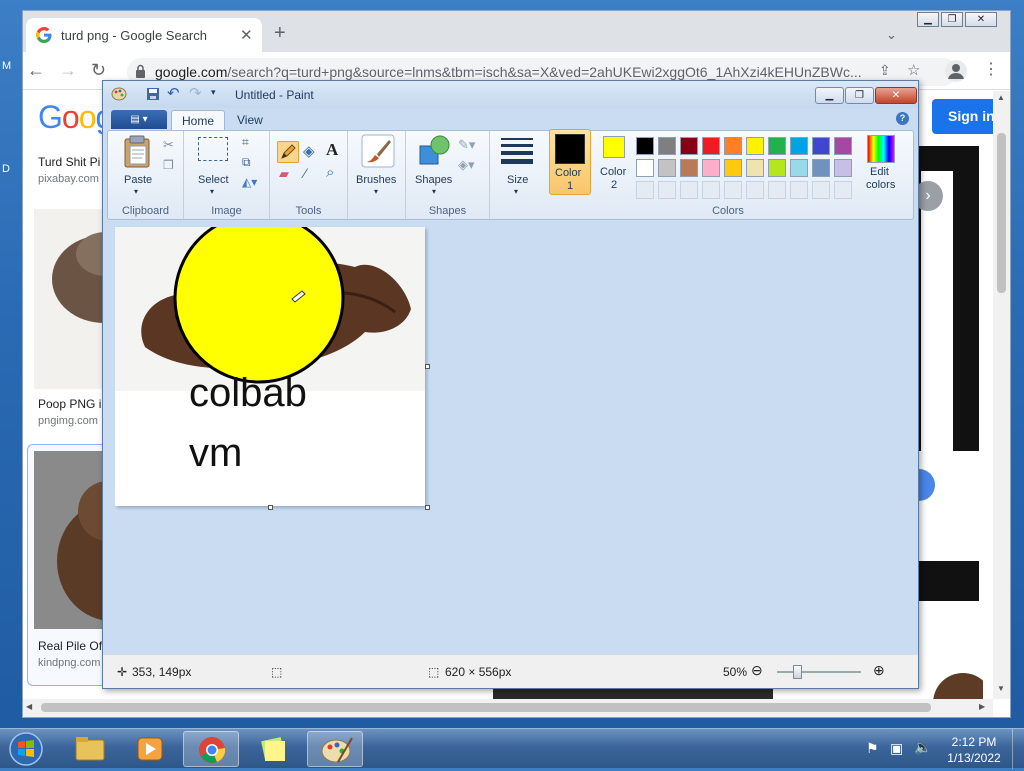 Image resolution: width=1024 pixels, height=771 pixels. What do you see at coordinates (466, 145) in the screenshot?
I see `outline-icon: ✎▾` at bounding box center [466, 145].